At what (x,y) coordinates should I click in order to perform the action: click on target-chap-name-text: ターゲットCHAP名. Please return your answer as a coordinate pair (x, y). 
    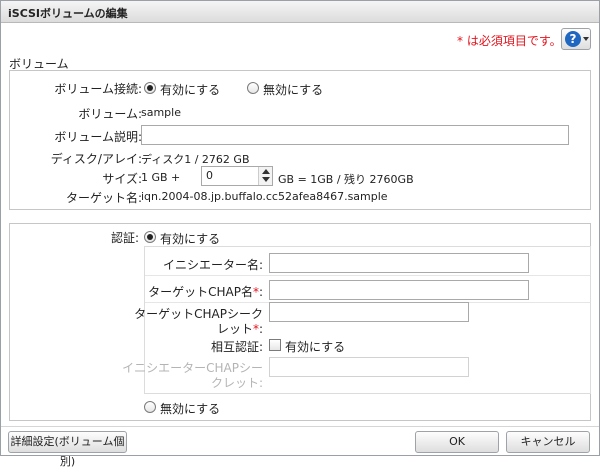
    Looking at the image, I should click on (200, 292).